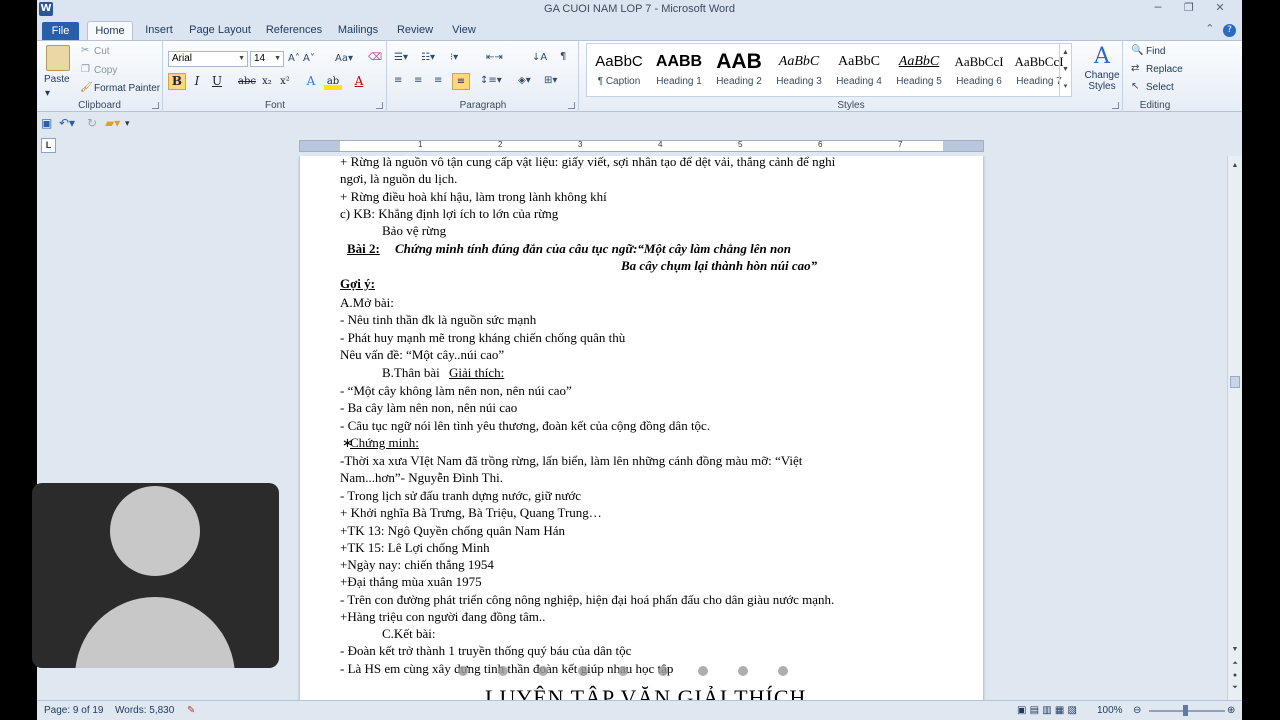 This screenshot has width=1280, height=720. I want to click on bullets-icon: ☰▾, so click(401, 57).